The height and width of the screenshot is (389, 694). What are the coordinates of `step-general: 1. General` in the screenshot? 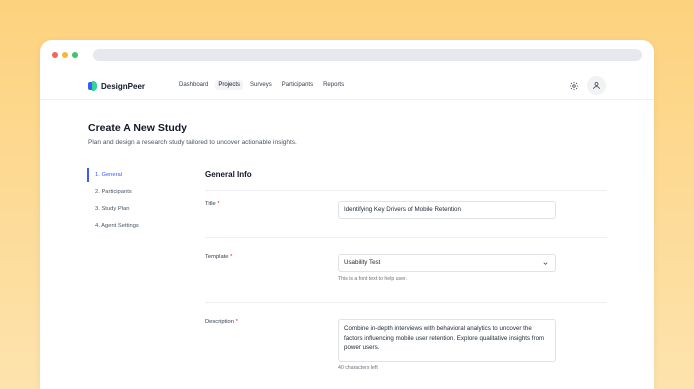 It's located at (113, 175).